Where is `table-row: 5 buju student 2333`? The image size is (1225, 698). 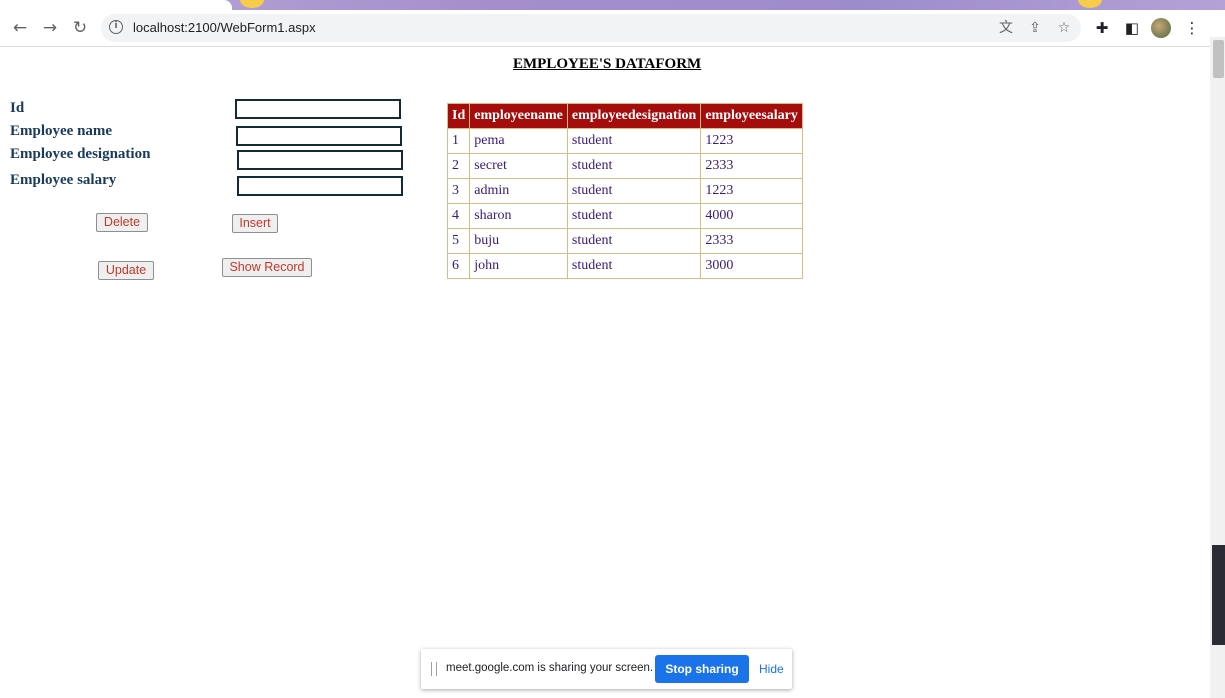
table-row: 5 buju student 2333 is located at coordinates (624, 241).